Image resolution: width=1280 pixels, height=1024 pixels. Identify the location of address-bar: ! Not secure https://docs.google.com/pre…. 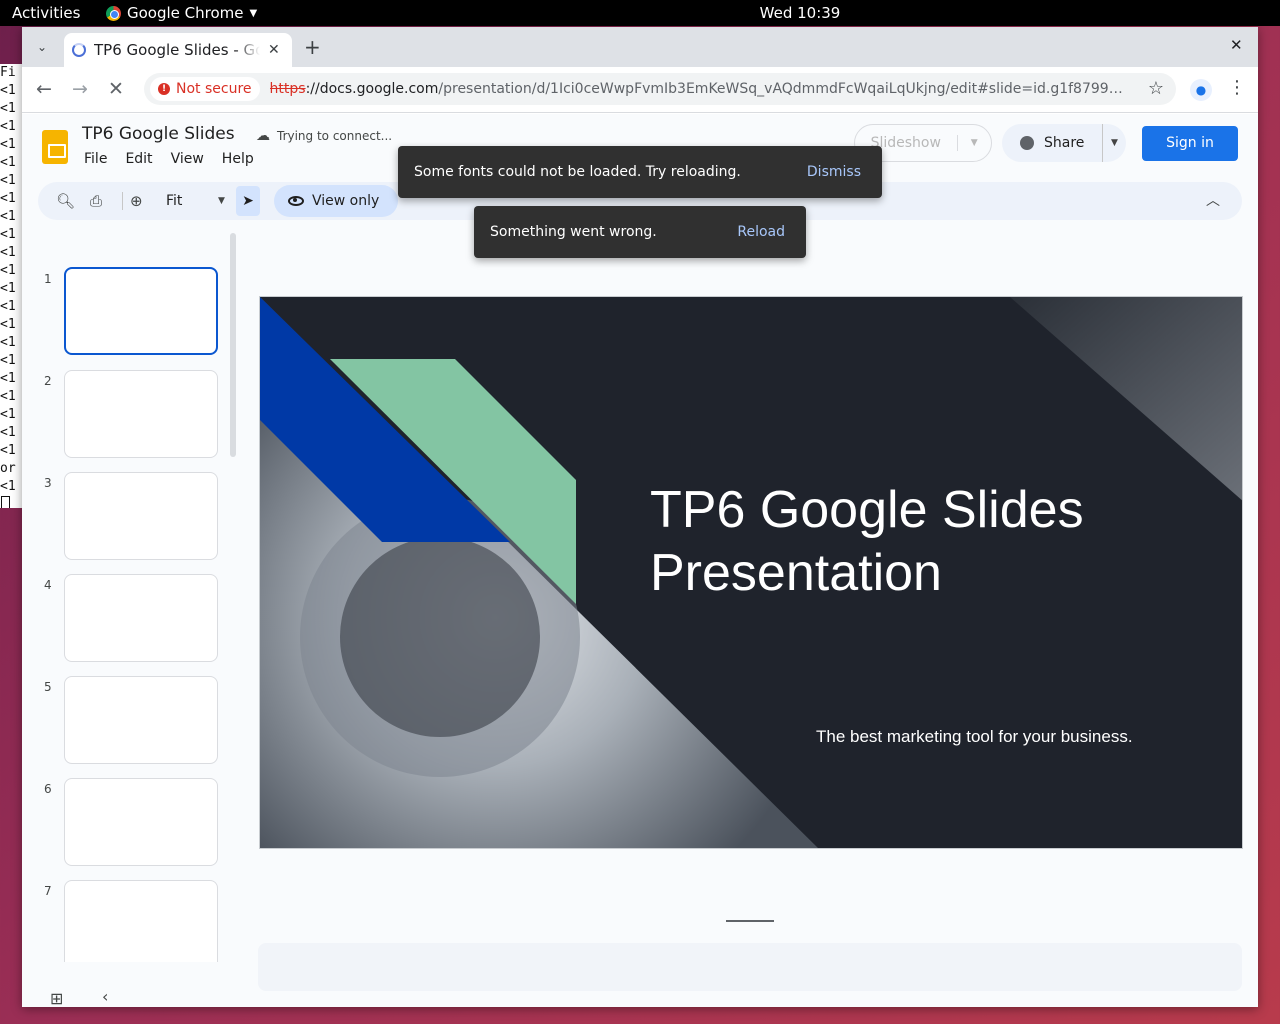
(660, 89).